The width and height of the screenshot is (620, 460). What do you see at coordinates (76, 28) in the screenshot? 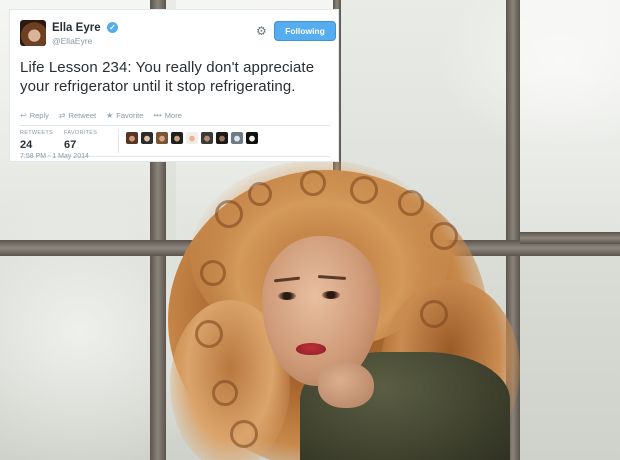
I see `author-name: Ella Eyre` at bounding box center [76, 28].